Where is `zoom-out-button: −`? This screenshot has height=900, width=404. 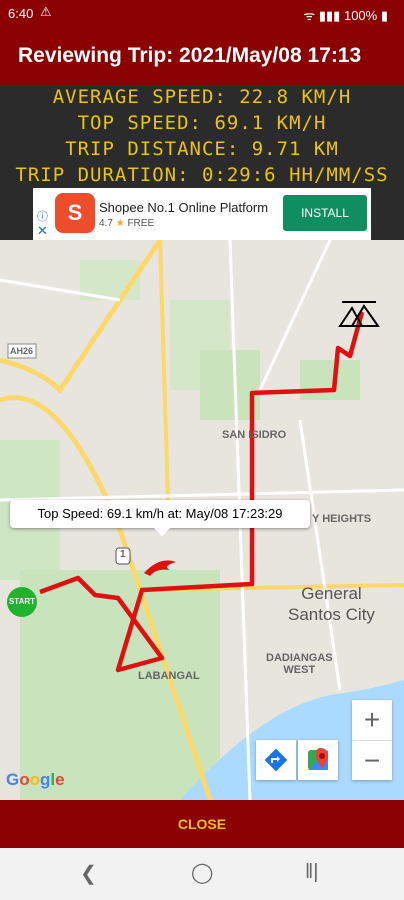
zoom-out-button: − is located at coordinates (372, 761).